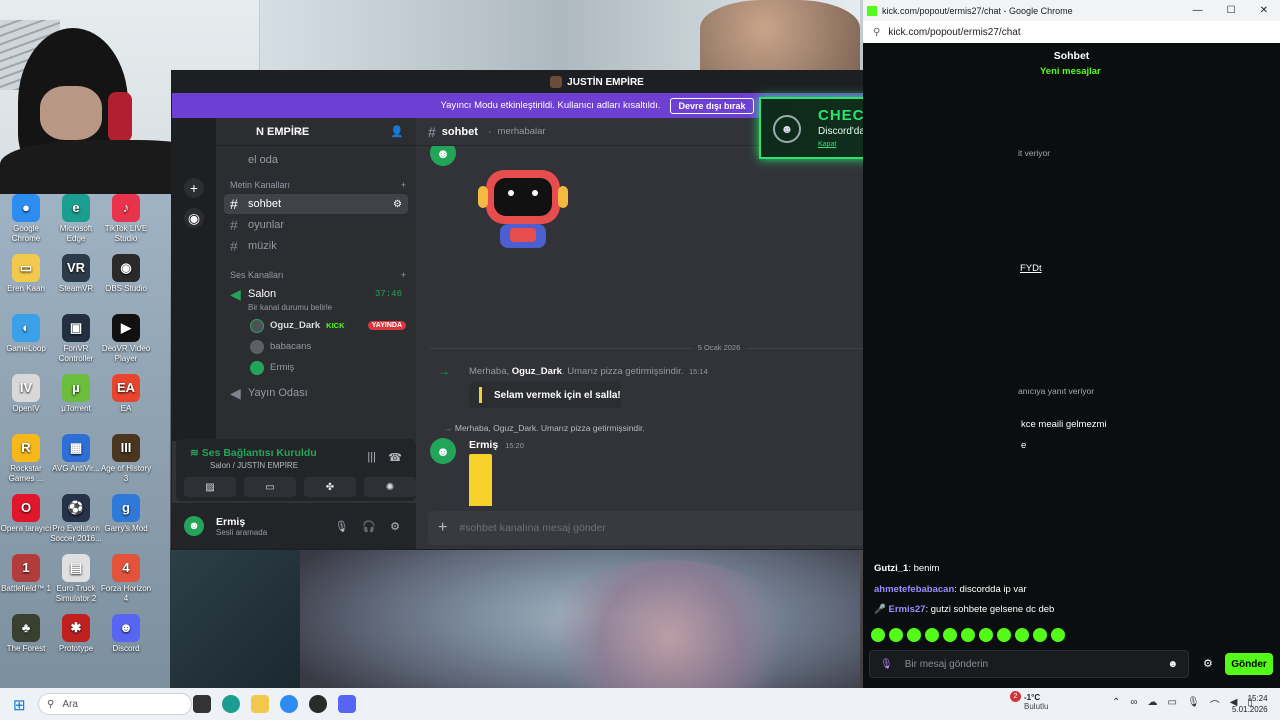 This screenshot has width=1280, height=720. What do you see at coordinates (26, 514) in the screenshot?
I see `desktop-icon: O Opera tarayıcı` at bounding box center [26, 514].